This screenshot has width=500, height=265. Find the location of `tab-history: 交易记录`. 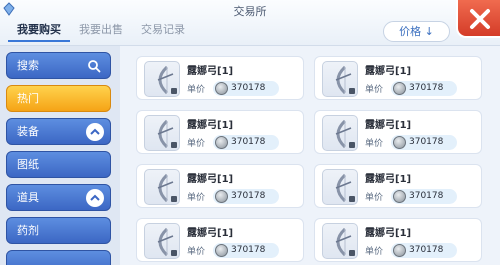

tab-history: 交易记录 is located at coordinates (163, 32).